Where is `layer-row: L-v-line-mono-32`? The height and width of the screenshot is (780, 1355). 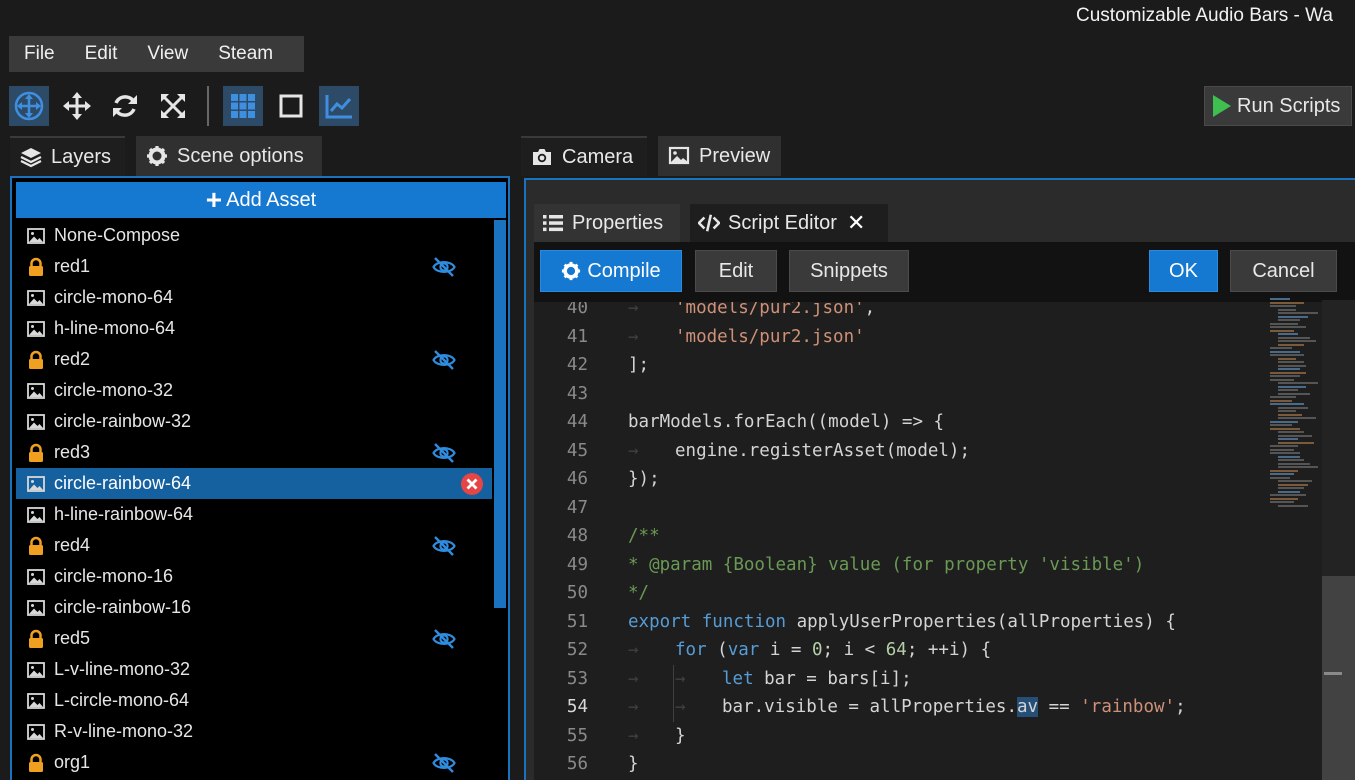 layer-row: L-v-line-mono-32 is located at coordinates (254, 669).